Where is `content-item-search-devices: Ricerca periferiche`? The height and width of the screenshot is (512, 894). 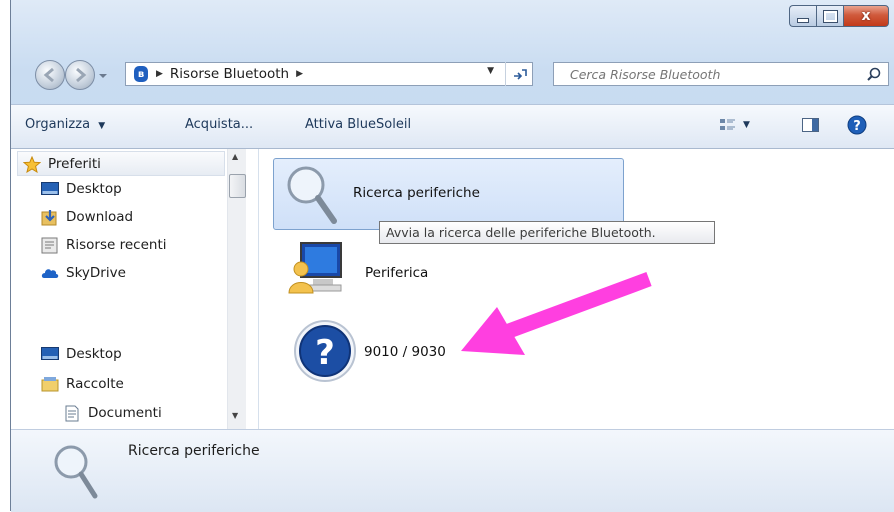
content-item-search-devices: Ricerca periferiche is located at coordinates (448, 194).